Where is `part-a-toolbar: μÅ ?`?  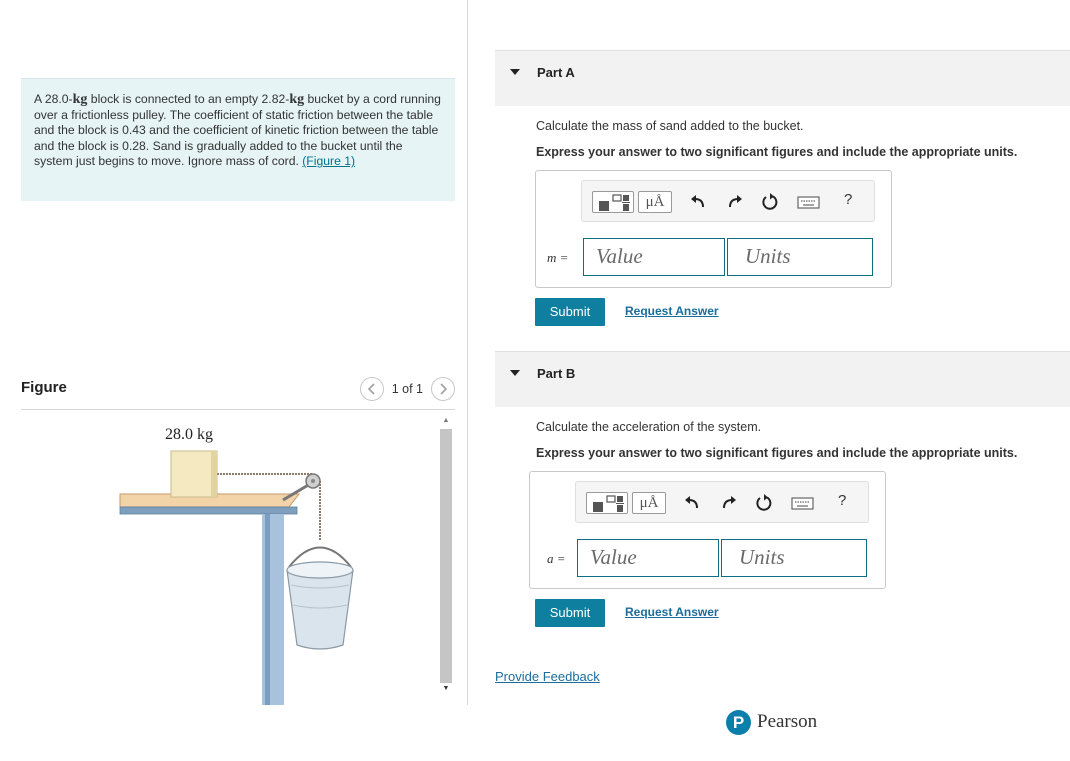 part-a-toolbar: μÅ ? is located at coordinates (728, 201).